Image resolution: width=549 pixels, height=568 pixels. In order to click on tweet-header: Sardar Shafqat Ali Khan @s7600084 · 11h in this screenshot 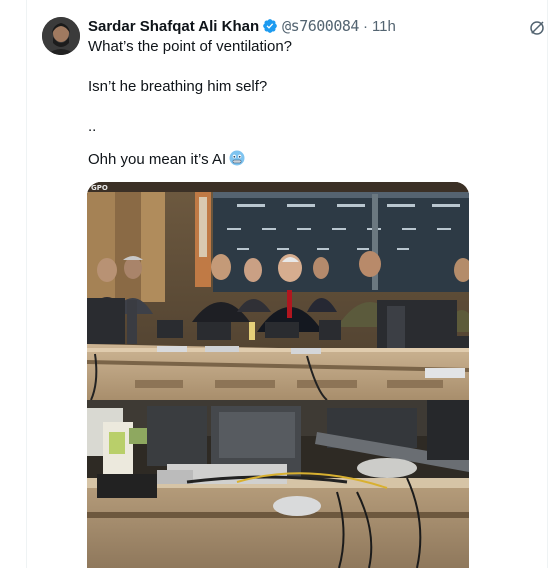, I will do `click(242, 26)`.